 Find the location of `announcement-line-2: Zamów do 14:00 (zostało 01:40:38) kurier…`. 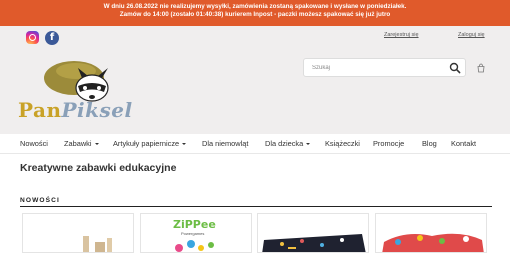

announcement-line-2: Zamów do 14:00 (zostało 01:40:38) kurier… is located at coordinates (255, 14).